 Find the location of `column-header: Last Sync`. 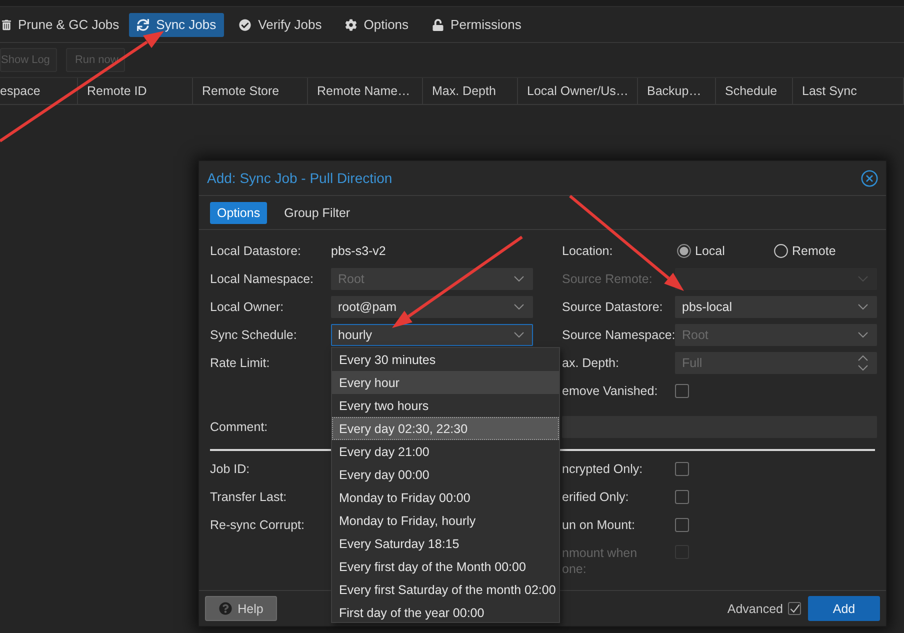

column-header: Last Sync is located at coordinates (848, 91).